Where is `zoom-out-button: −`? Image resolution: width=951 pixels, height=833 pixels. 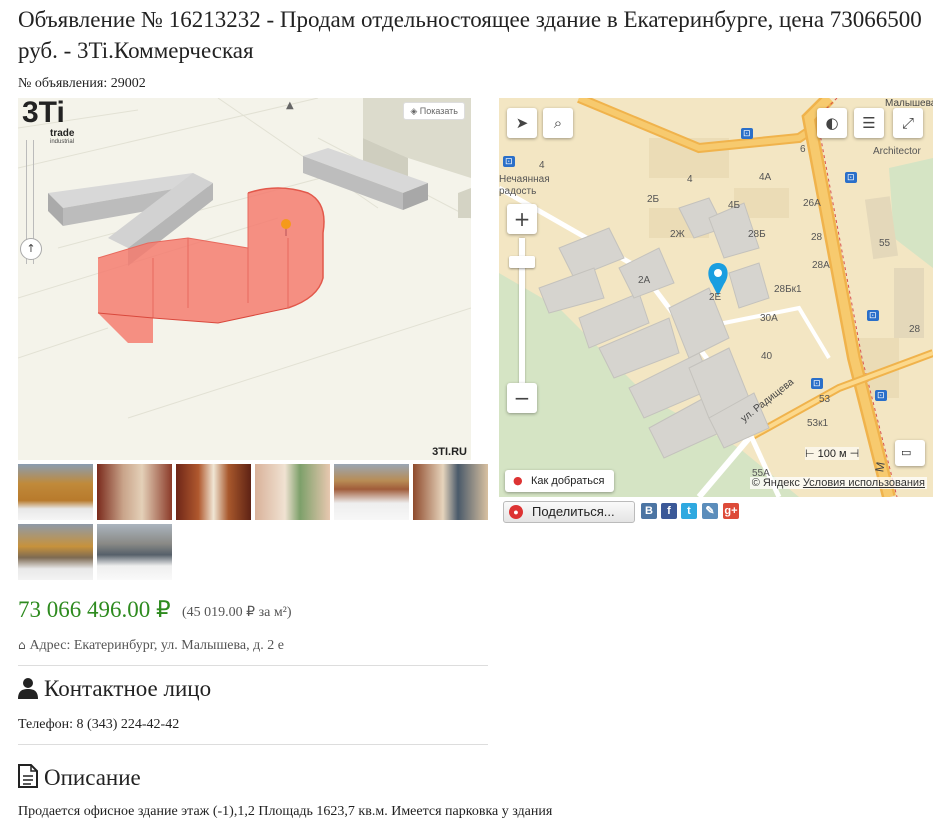
zoom-out-button: − is located at coordinates (522, 398).